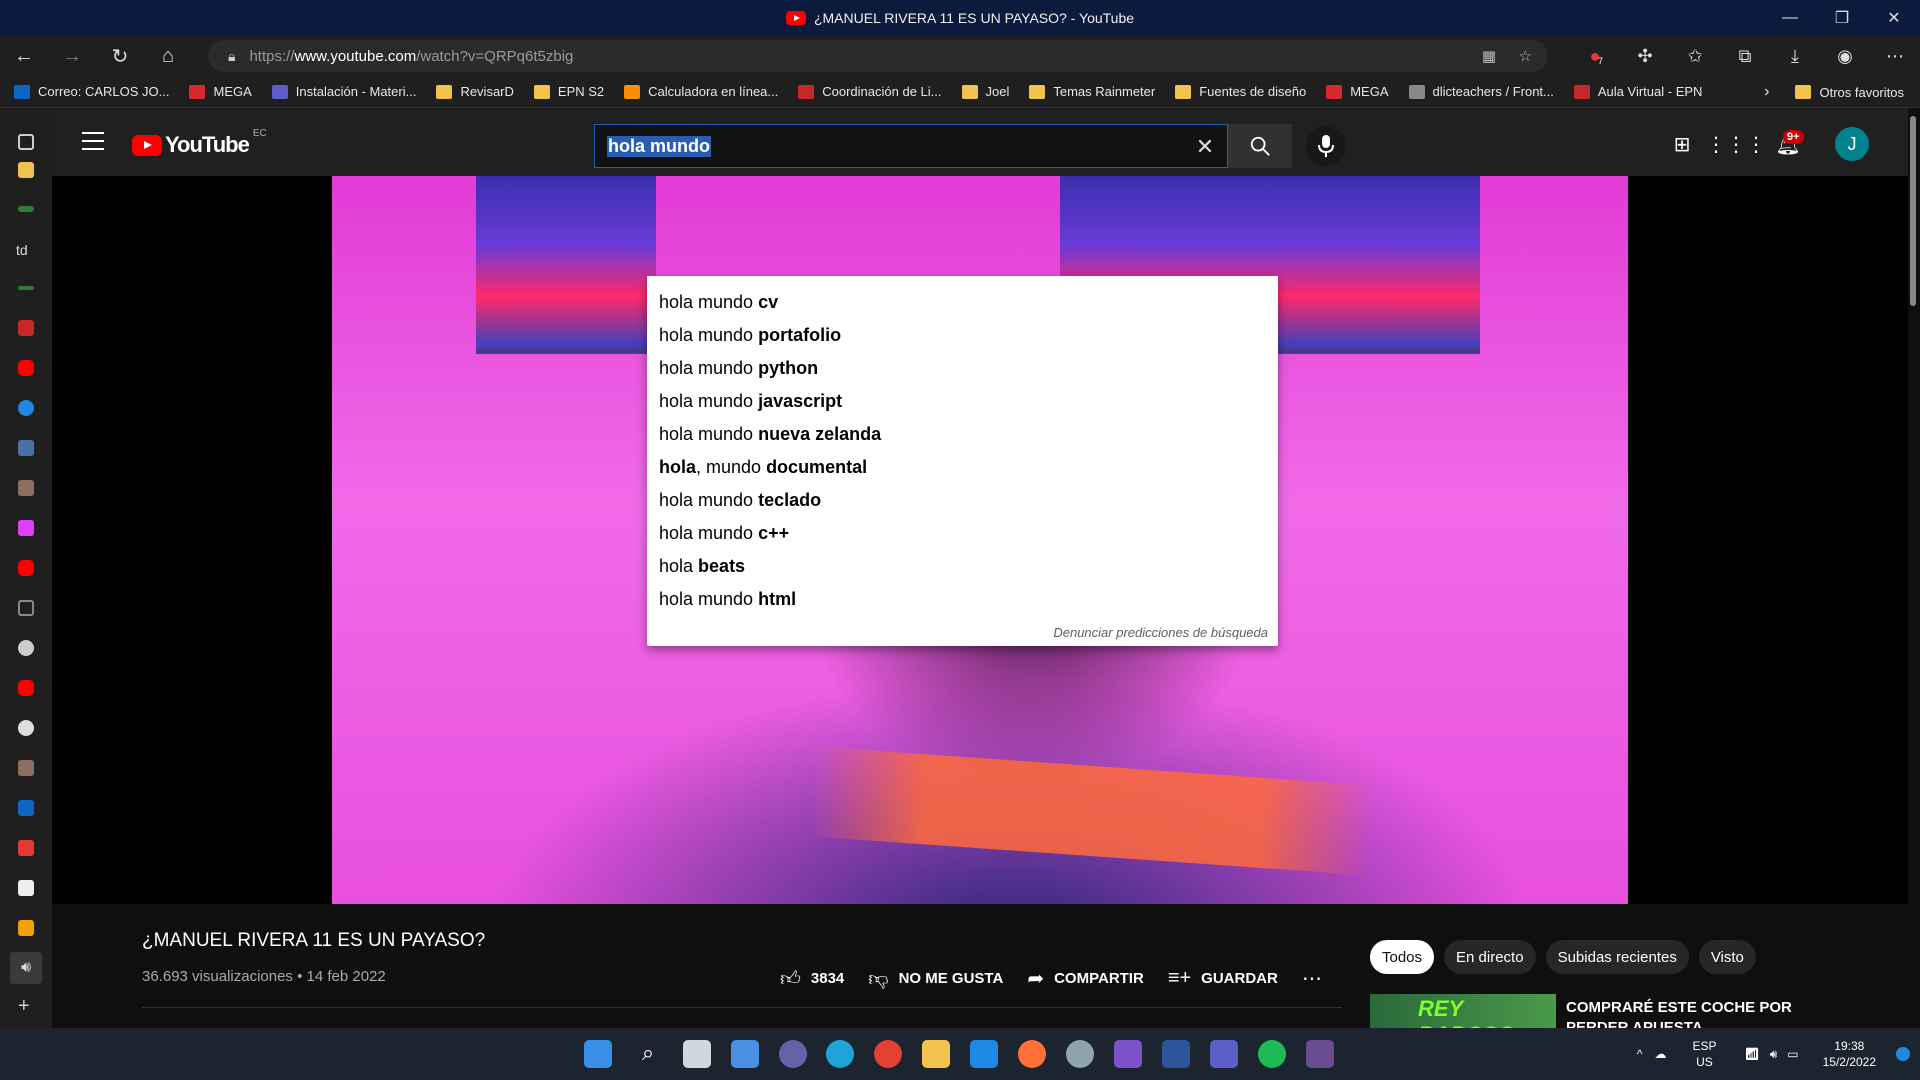 This screenshot has width=1920, height=1080. Describe the element at coordinates (1727, 957) in the screenshot. I see `filter-chip: Visto` at that location.